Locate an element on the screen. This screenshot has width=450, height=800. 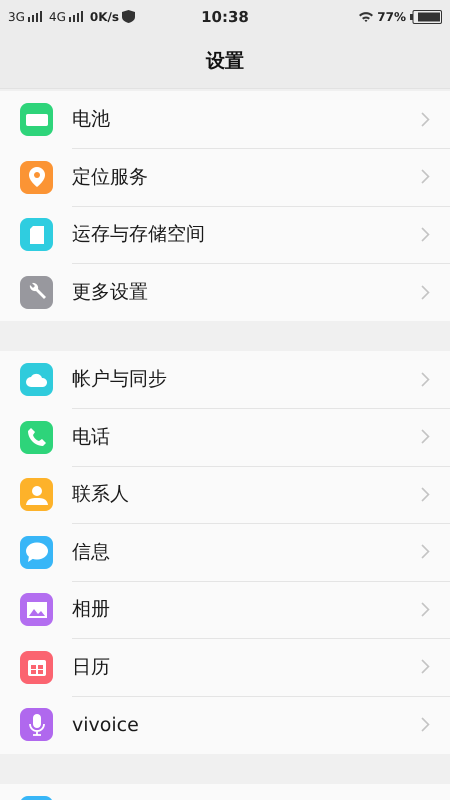
settings-row: 日历 is located at coordinates (225, 667).